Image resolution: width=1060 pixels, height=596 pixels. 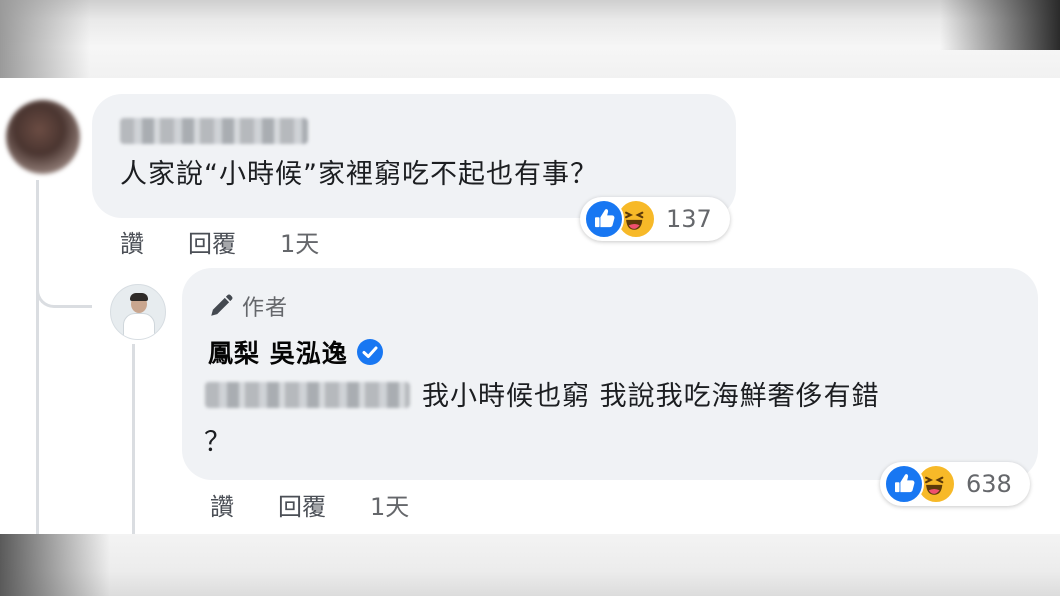 What do you see at coordinates (331, 504) in the screenshot?
I see `reply-actions: 讚 回覆 1天` at bounding box center [331, 504].